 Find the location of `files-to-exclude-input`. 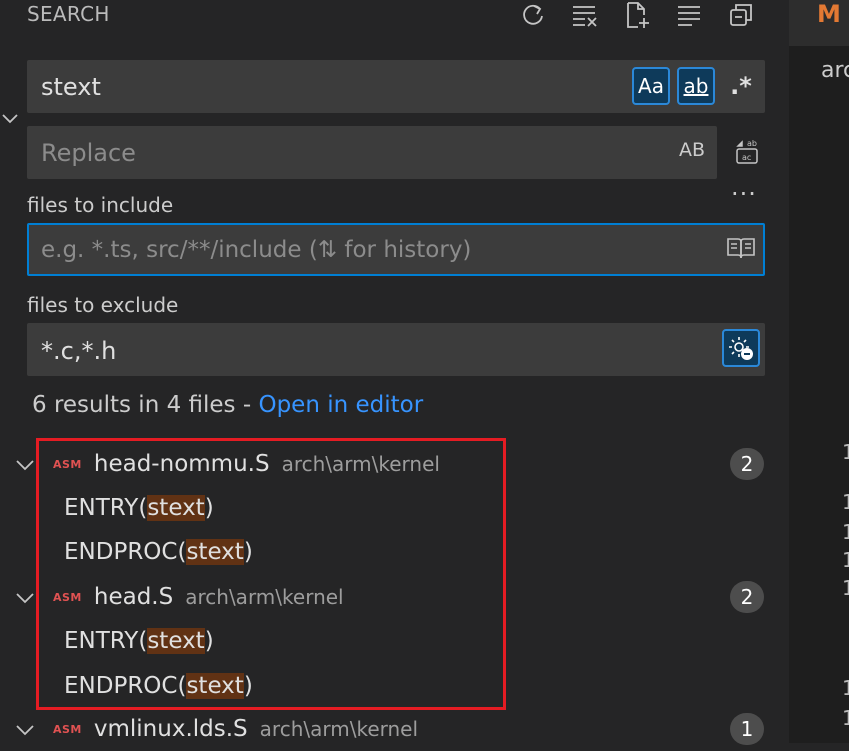

files-to-exclude-input is located at coordinates (396, 349).